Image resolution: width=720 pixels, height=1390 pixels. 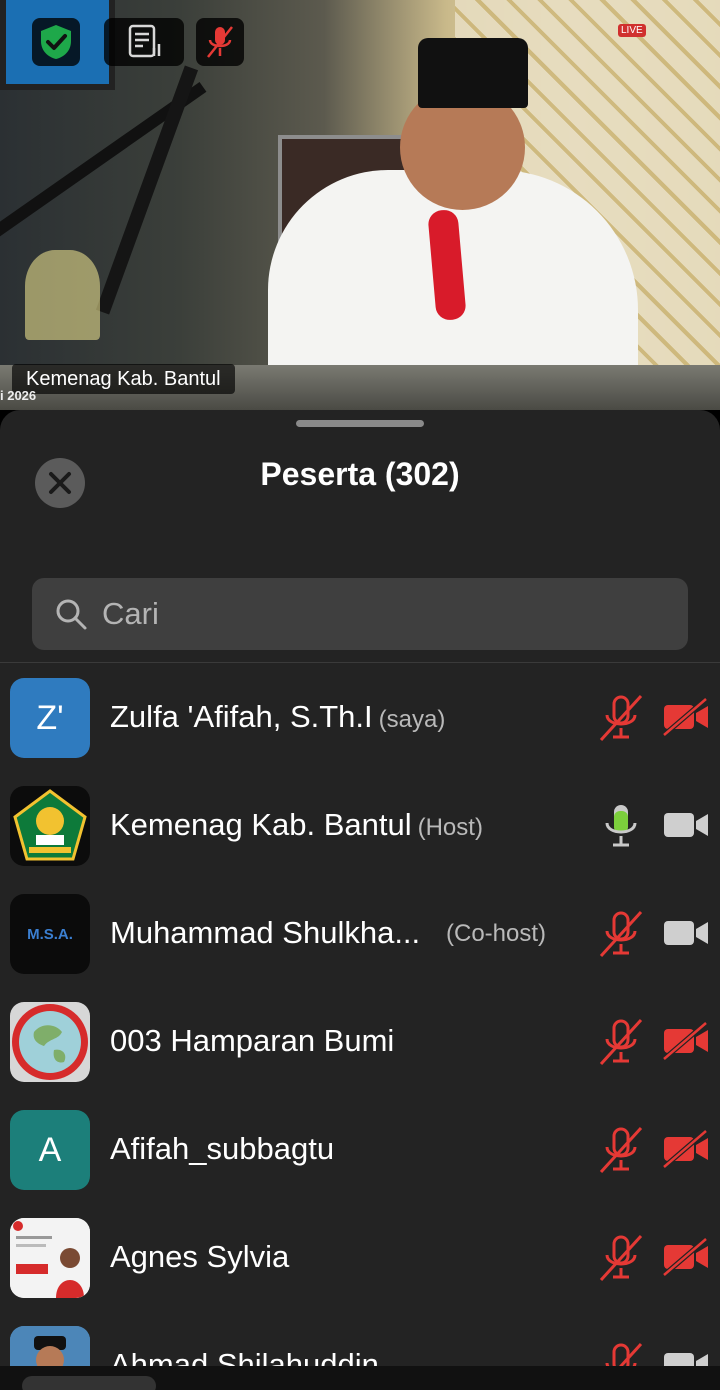 What do you see at coordinates (360, 423) in the screenshot?
I see `drag-handle` at bounding box center [360, 423].